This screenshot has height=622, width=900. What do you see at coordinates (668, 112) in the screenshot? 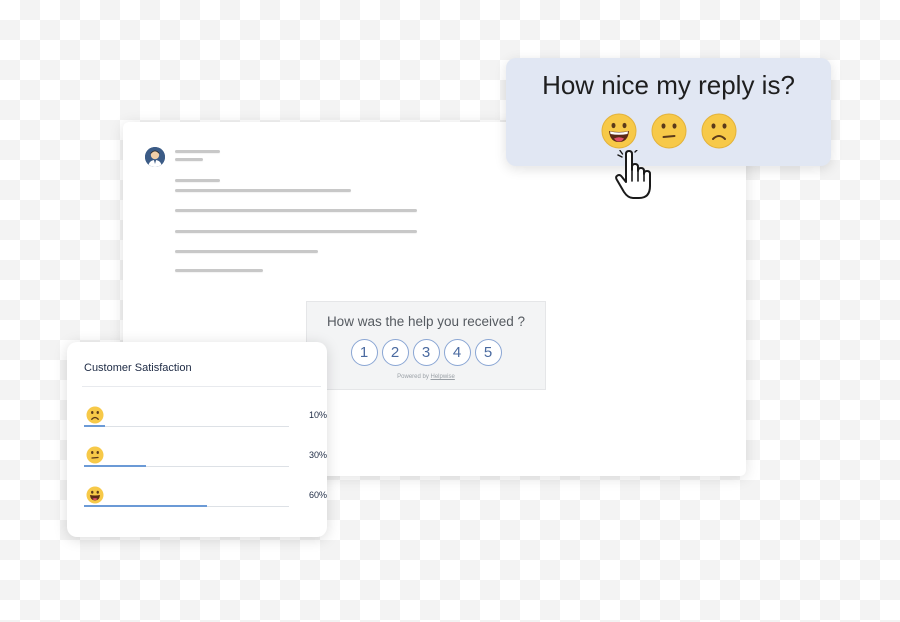
I see `reply-feedback-tooltip: How nice my reply is?` at bounding box center [668, 112].